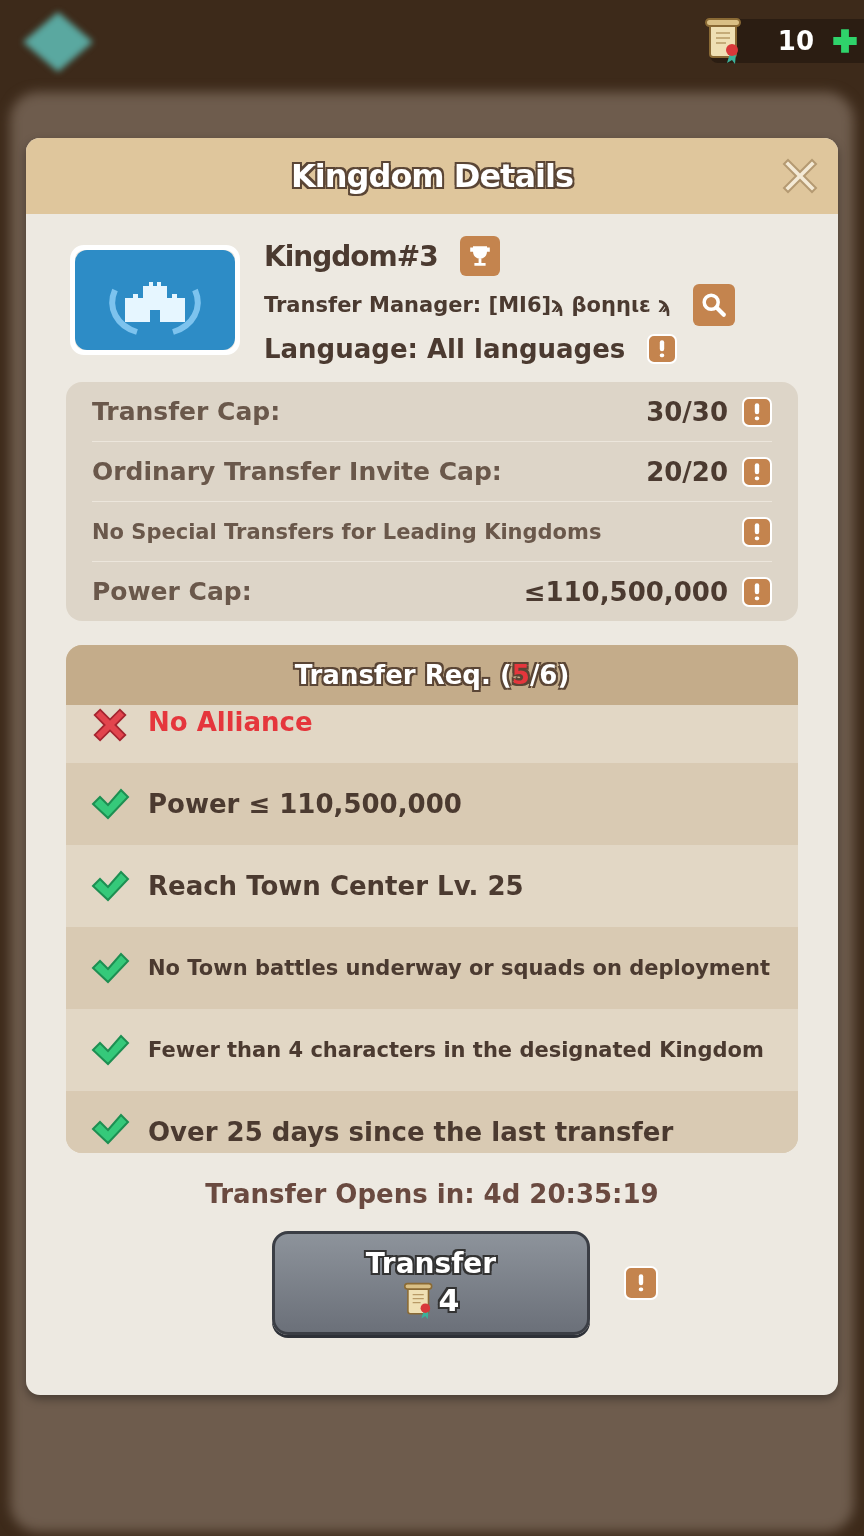 Image resolution: width=864 pixels, height=1536 pixels. Describe the element at coordinates (468, 305) in the screenshot. I see `transfer-manager: Transfer Manager: [MI6]ϡ βοηηιε ϡ` at that location.